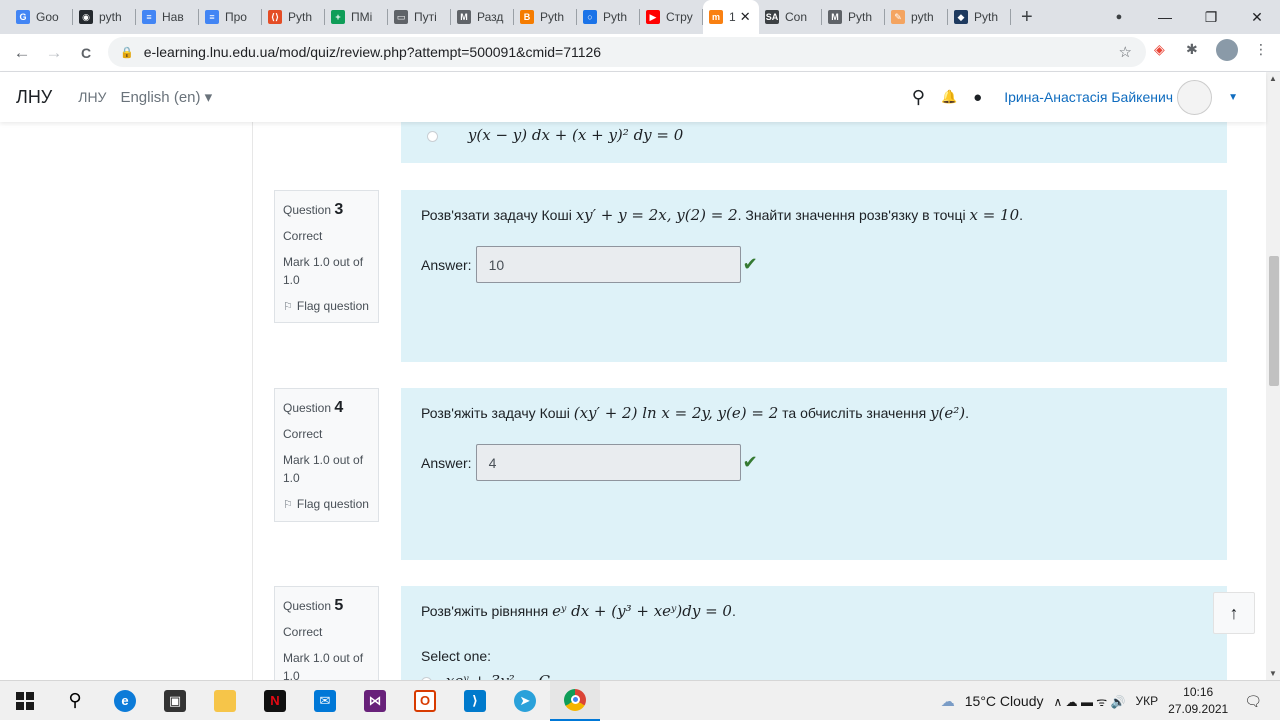 This screenshot has width=1280, height=721. What do you see at coordinates (54, 53) in the screenshot?
I see `forward-button: →` at bounding box center [54, 53].